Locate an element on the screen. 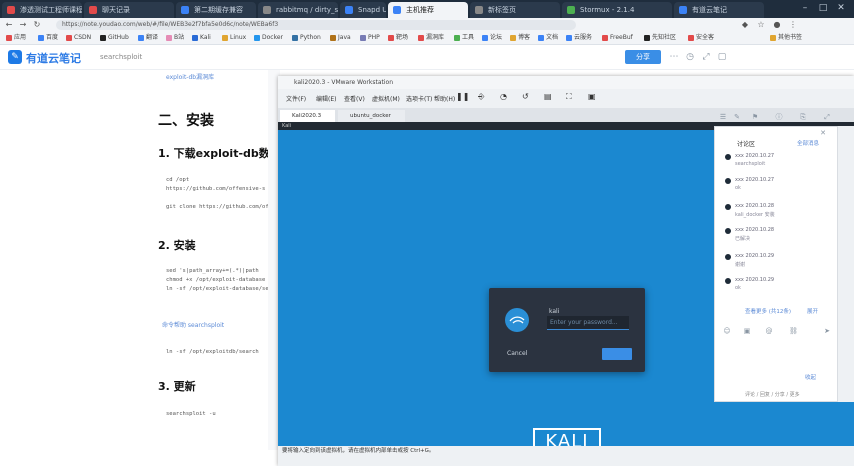 This screenshot has width=854, height=466. bookmark: 博客 is located at coordinates (520, 38).